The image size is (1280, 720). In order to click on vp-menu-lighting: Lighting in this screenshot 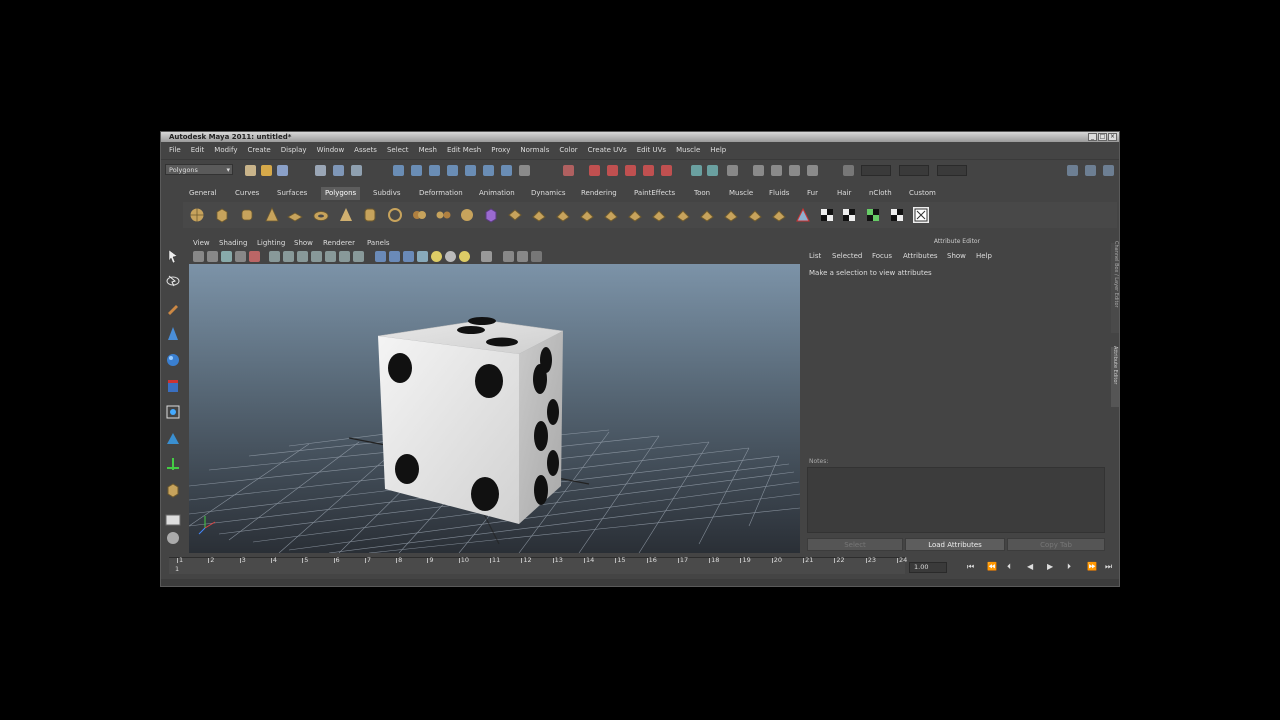, I will do `click(271, 243)`.